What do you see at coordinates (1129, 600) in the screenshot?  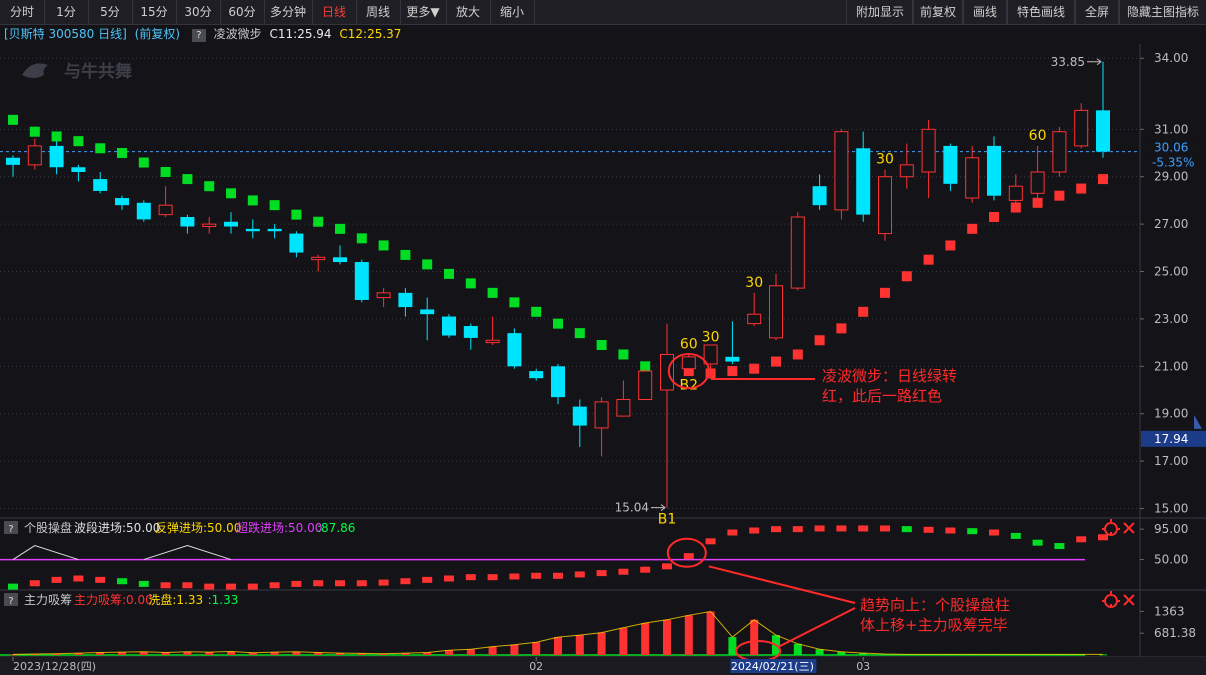 I see `sub2-close-icon` at bounding box center [1129, 600].